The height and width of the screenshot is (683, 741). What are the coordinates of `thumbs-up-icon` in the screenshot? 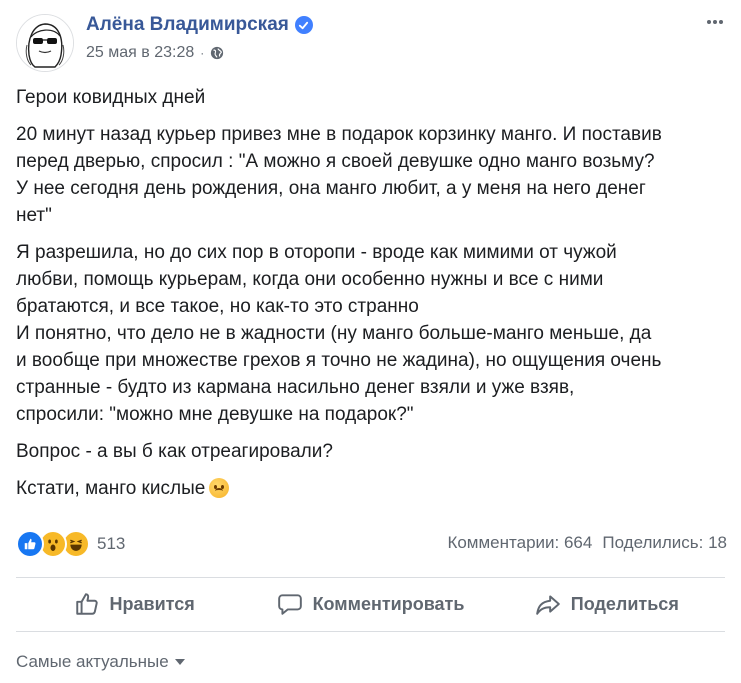 It's located at (86, 604).